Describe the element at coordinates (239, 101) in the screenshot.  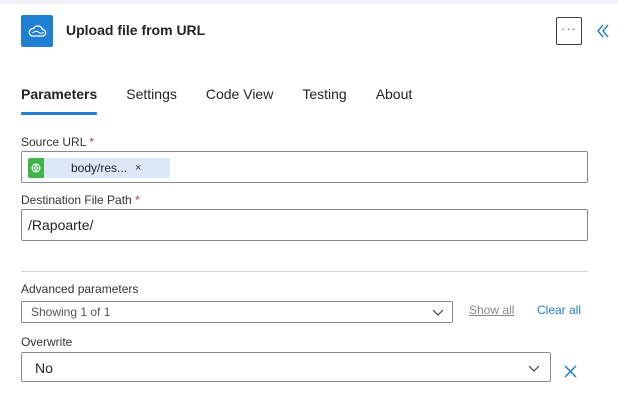
I see `tab-code-view: Code View` at that location.